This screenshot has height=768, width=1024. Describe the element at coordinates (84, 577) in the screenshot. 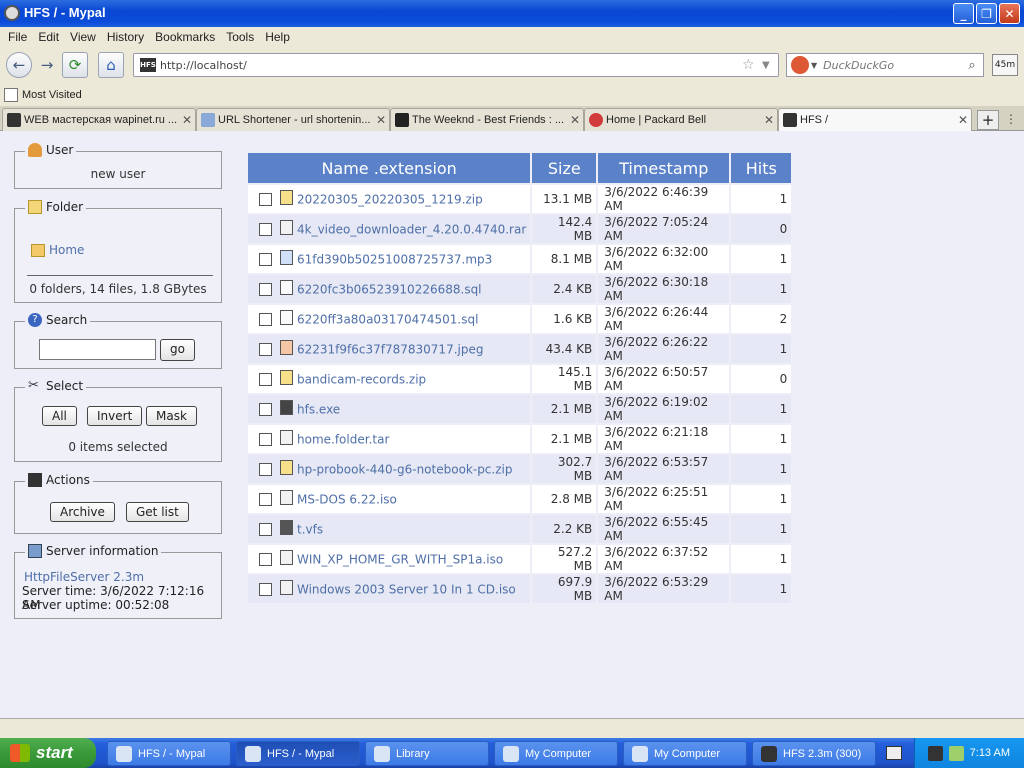

I see `hfs-version-link: HttpFileServer 2.3m` at that location.